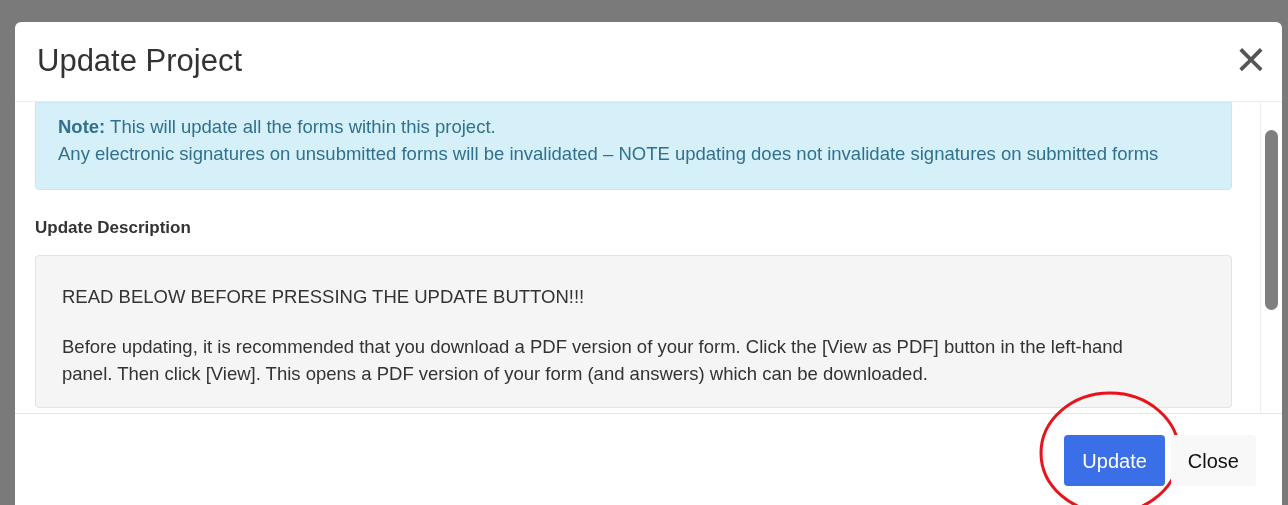  Describe the element at coordinates (113, 228) in the screenshot. I see `section-label: Update Description` at that location.